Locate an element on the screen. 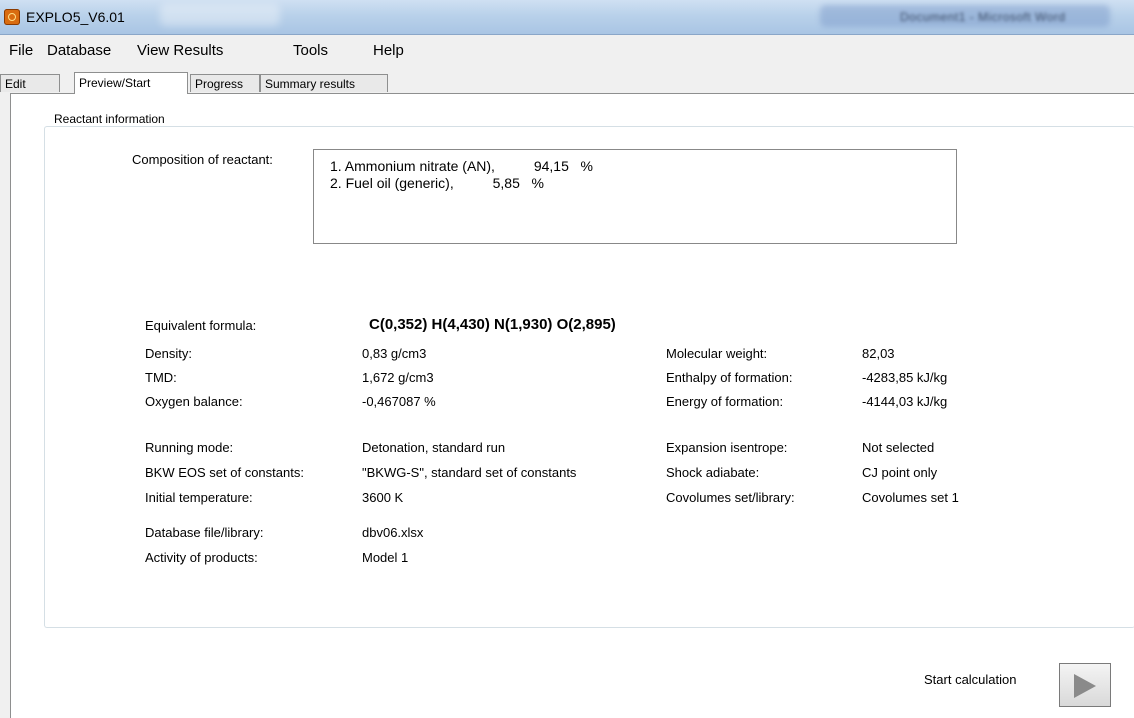 The image size is (1134, 718). menu-bar: File Database View Results Tools Help is located at coordinates (567, 50).